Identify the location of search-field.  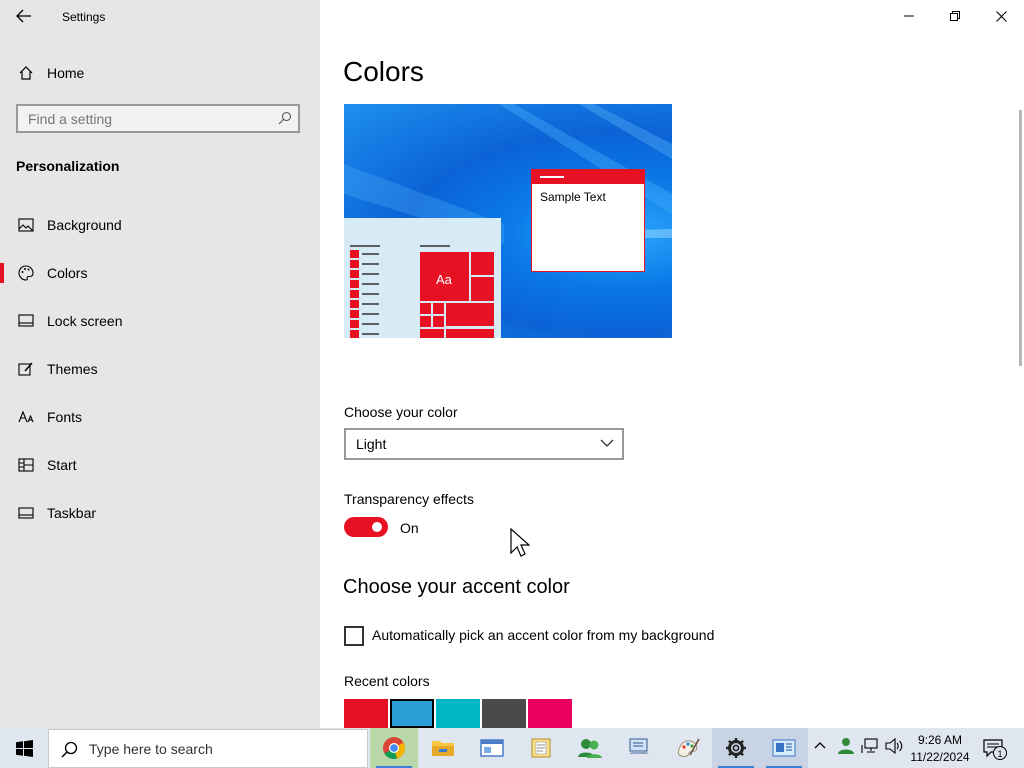
(158, 118).